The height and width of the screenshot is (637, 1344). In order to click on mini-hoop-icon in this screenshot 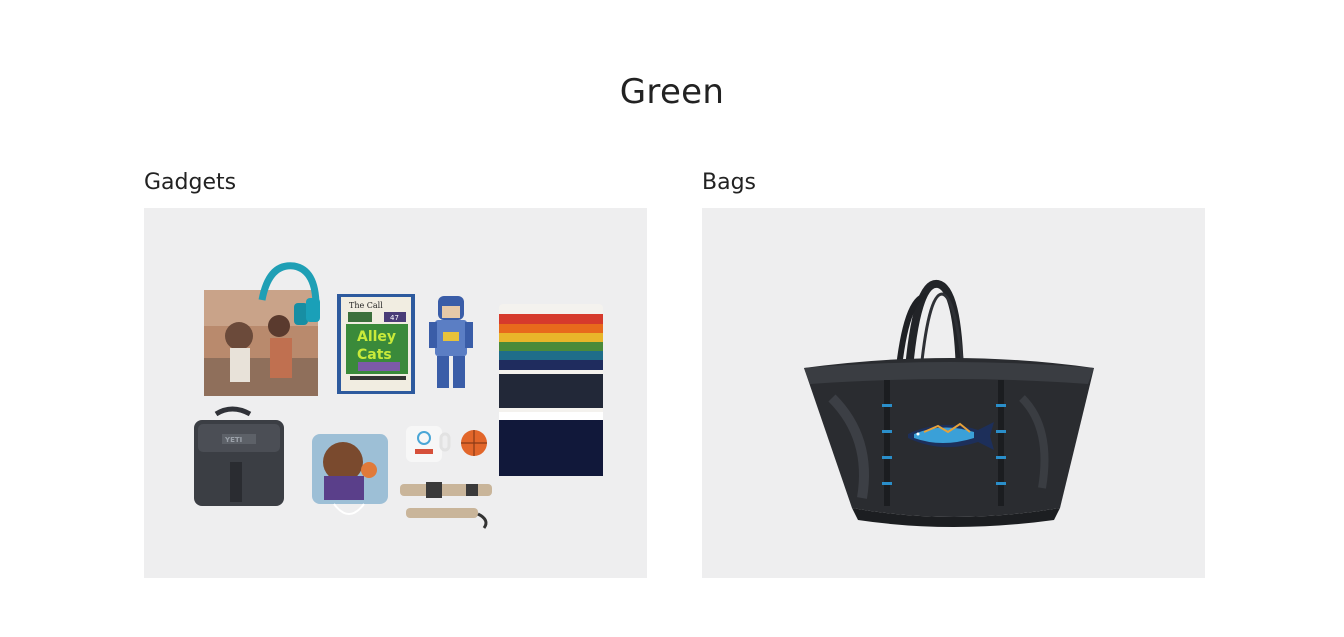, I will do `click(350, 474)`.